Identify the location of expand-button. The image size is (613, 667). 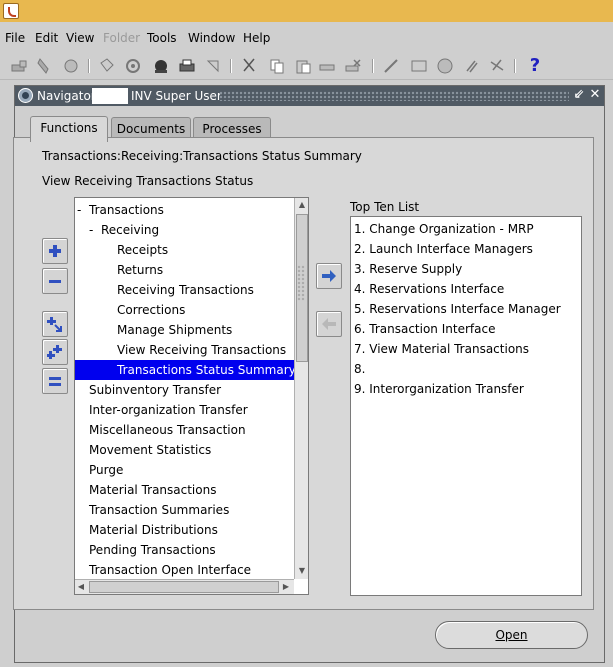
(55, 251).